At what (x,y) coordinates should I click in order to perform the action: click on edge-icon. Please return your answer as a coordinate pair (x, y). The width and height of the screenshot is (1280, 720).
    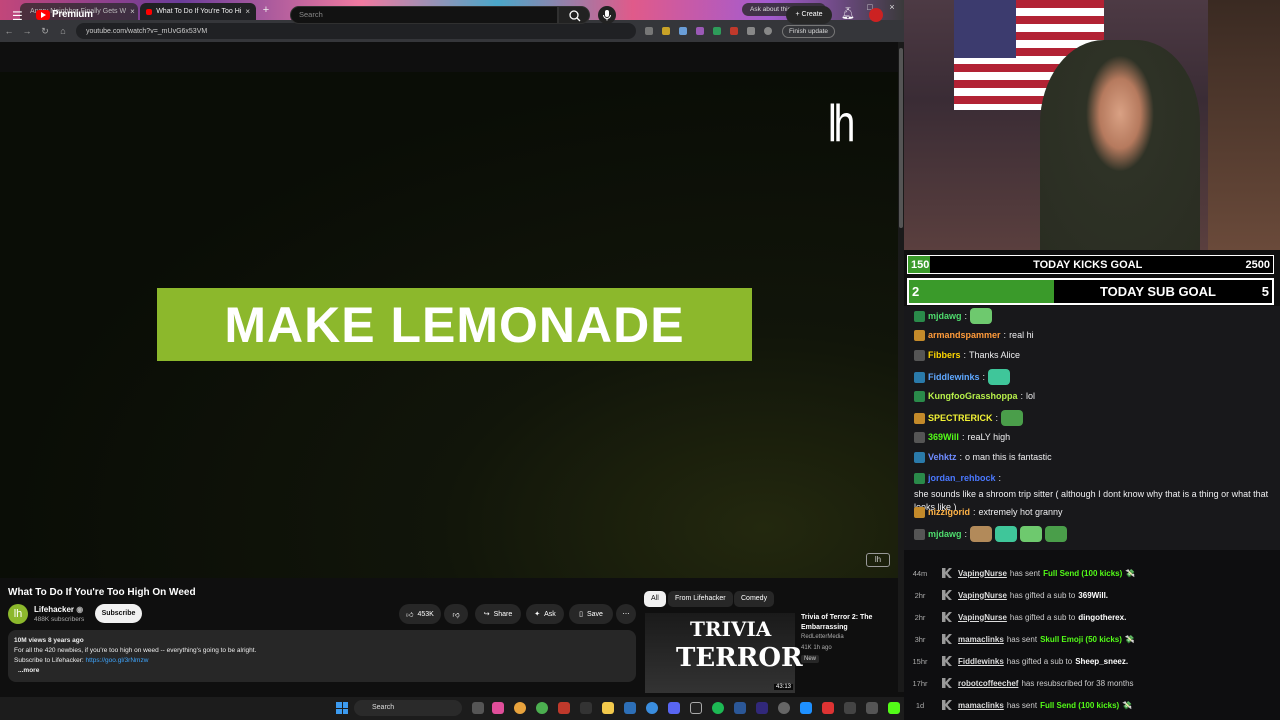
    Looking at the image, I should click on (652, 708).